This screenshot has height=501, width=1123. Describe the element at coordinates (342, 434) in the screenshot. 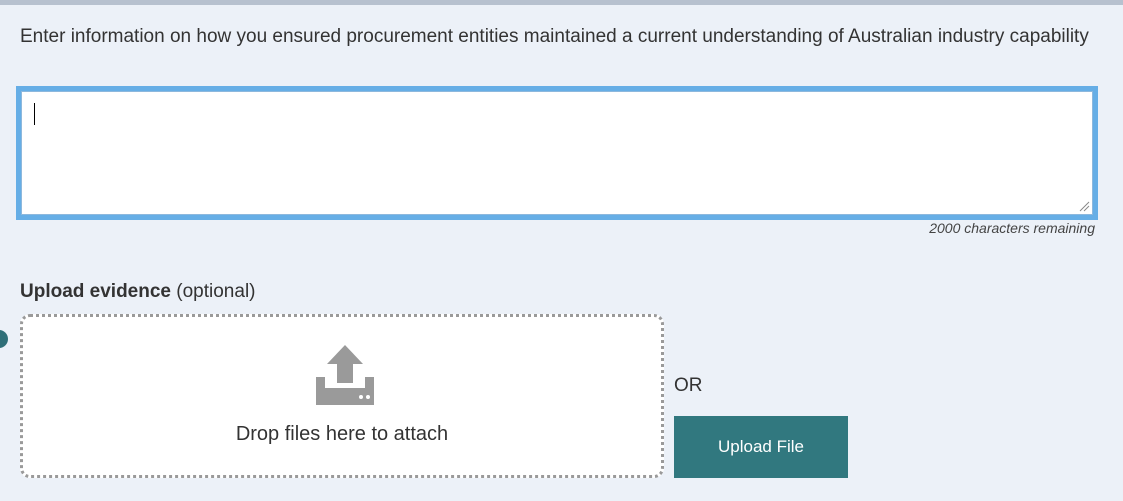

I see `drop-files-text: Drop files here to attach` at that location.